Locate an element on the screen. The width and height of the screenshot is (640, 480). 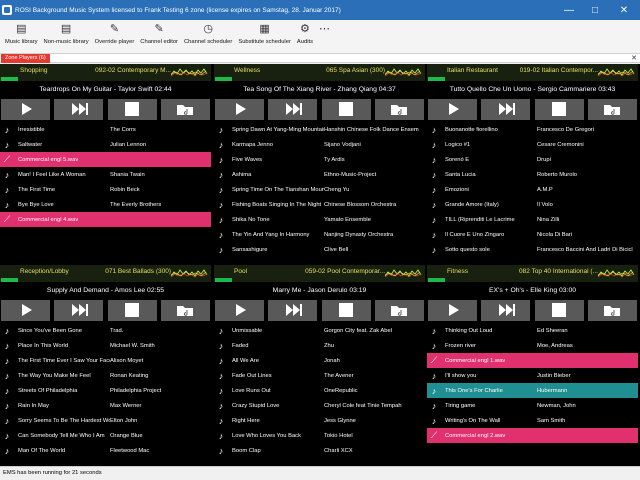
track-row: ♪ Il Cuore E Uno Zingaro Nicola Di Bari is located at coordinates (532, 234).